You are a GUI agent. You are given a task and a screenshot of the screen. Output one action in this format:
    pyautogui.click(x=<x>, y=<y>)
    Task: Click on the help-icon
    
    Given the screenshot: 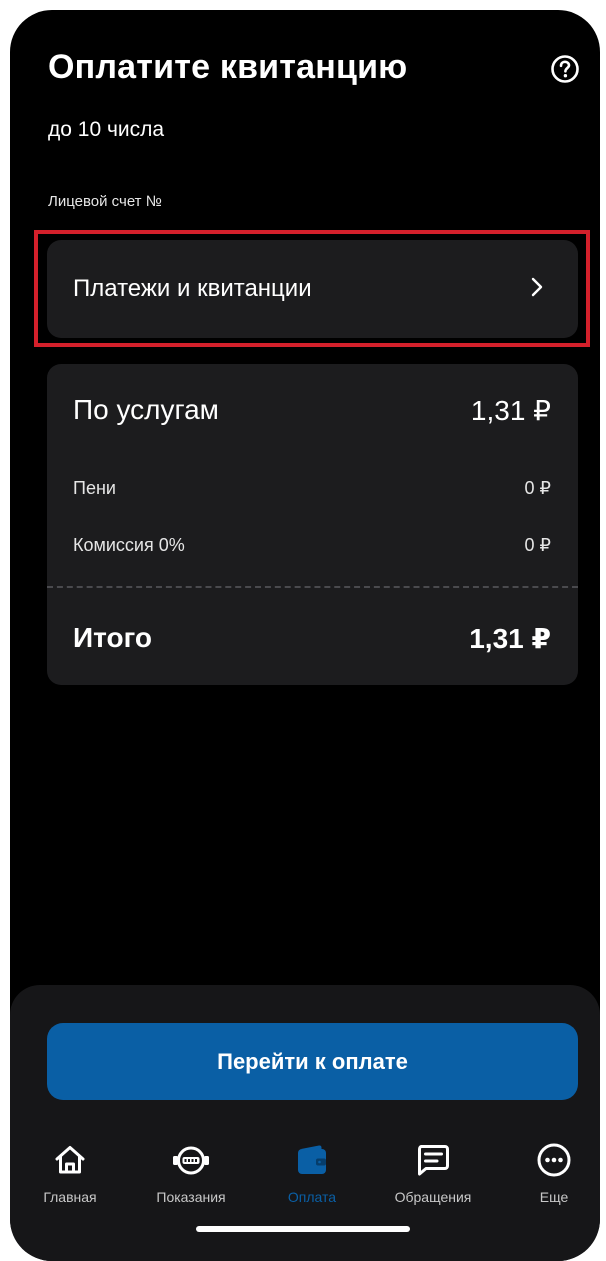 What is the action you would take?
    pyautogui.click(x=565, y=69)
    